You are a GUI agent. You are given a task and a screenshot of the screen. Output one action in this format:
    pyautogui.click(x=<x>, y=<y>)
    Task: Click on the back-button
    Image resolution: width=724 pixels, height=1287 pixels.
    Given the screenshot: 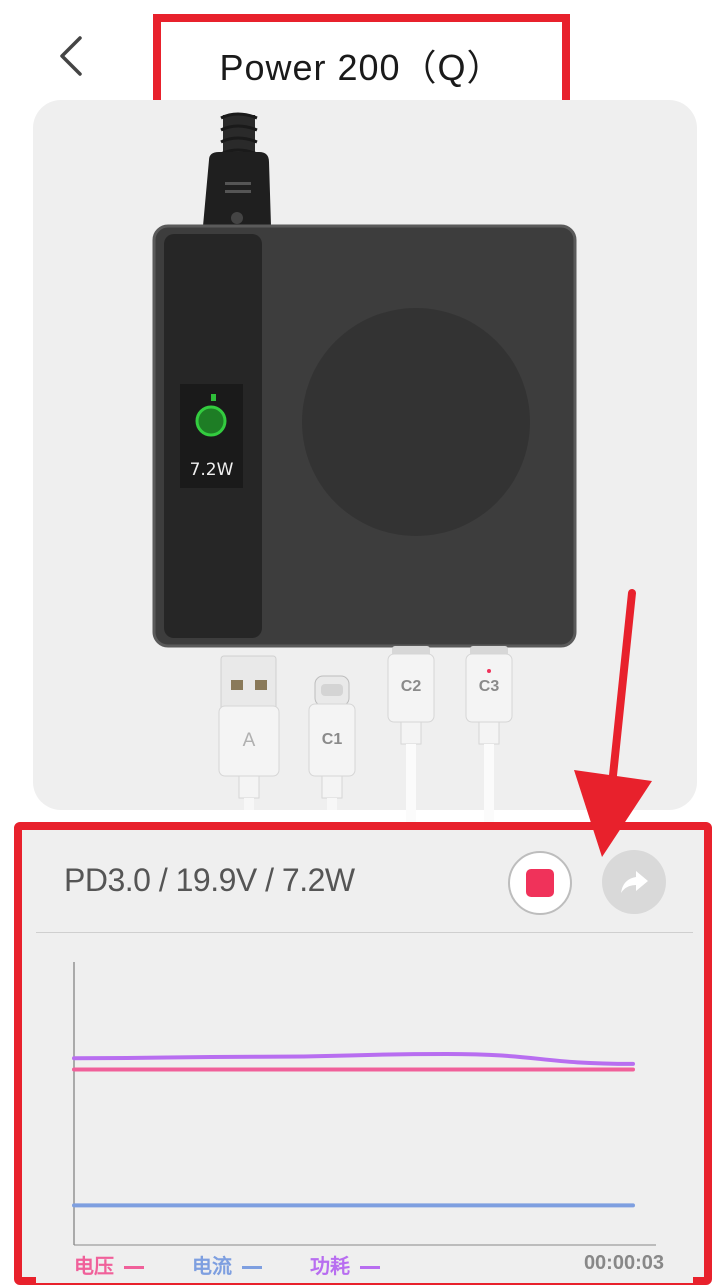 What is the action you would take?
    pyautogui.click(x=72, y=56)
    